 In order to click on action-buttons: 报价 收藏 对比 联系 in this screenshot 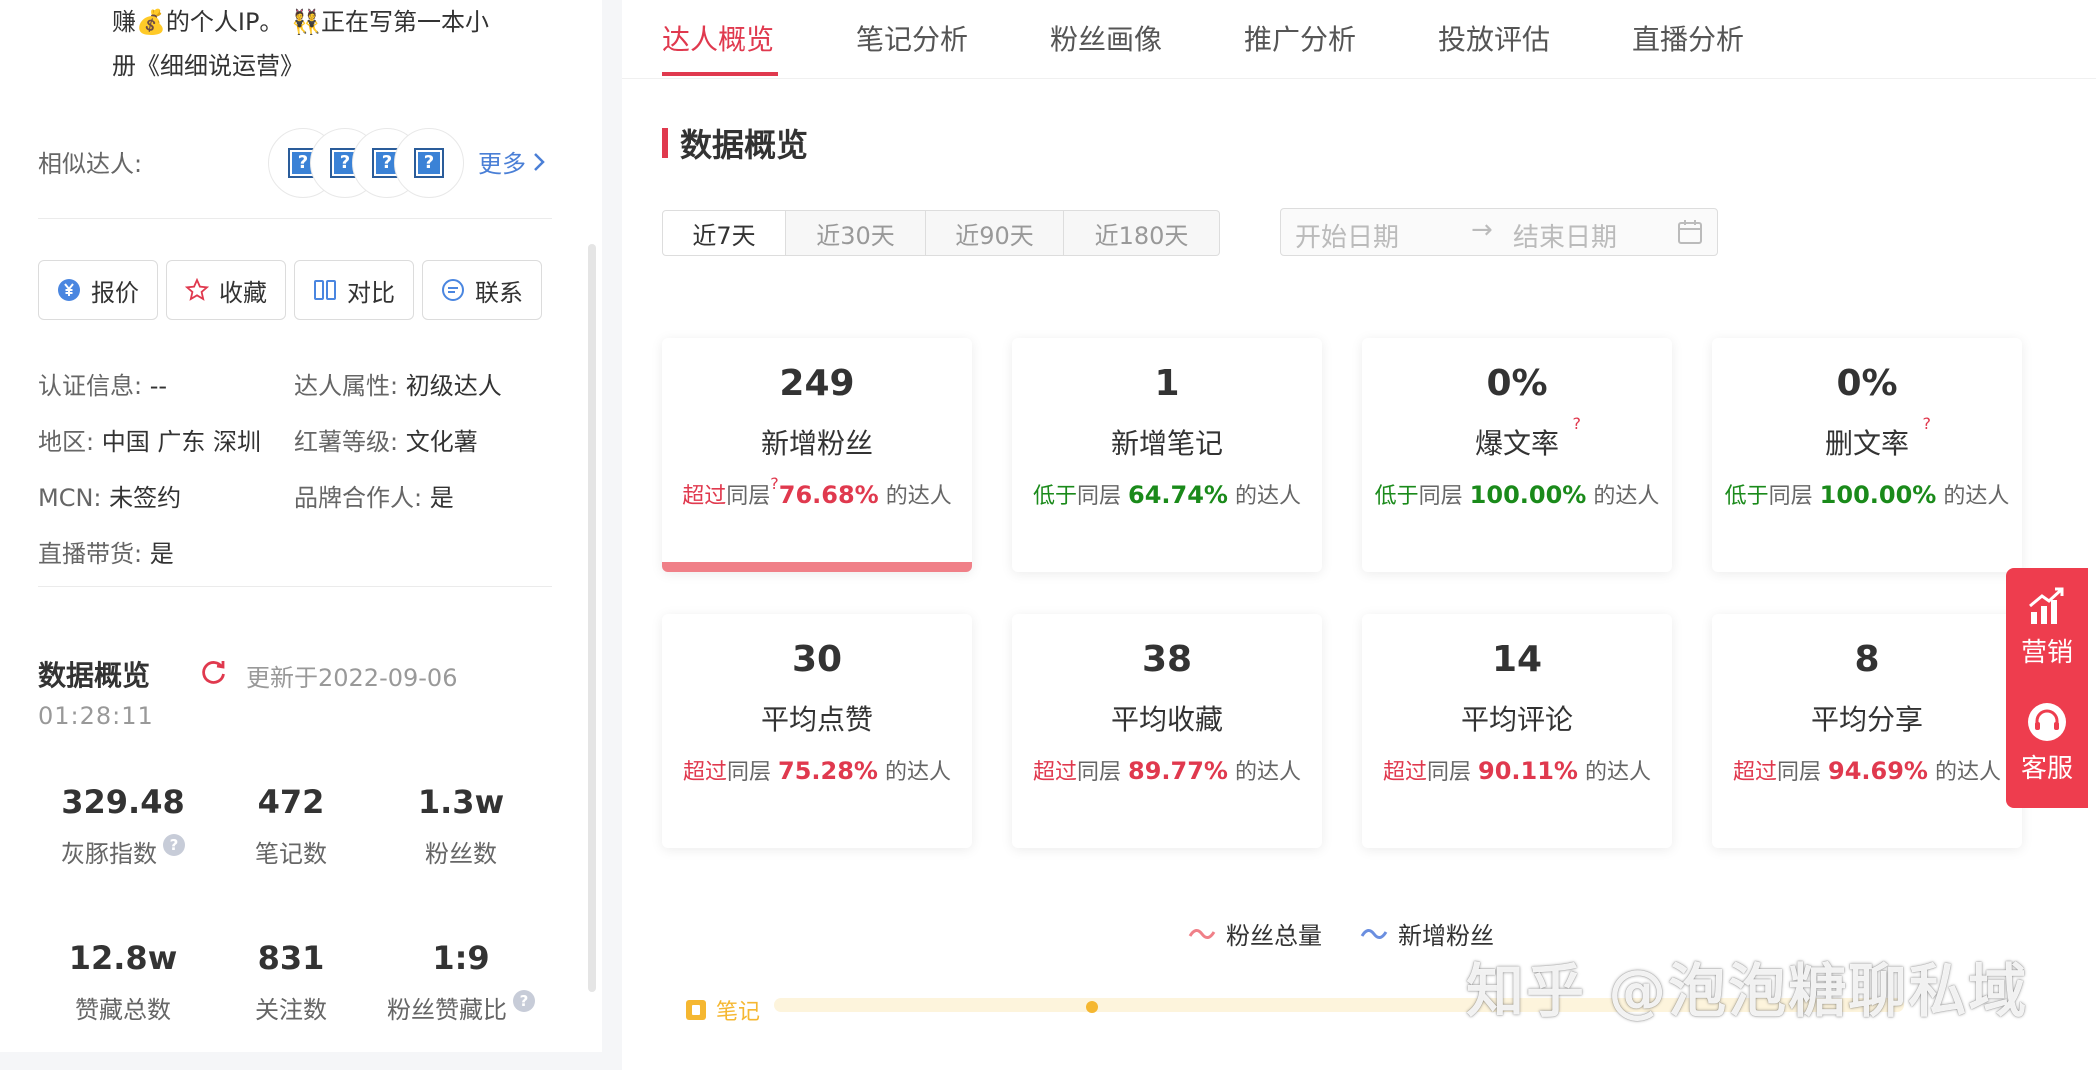, I will do `click(290, 290)`.